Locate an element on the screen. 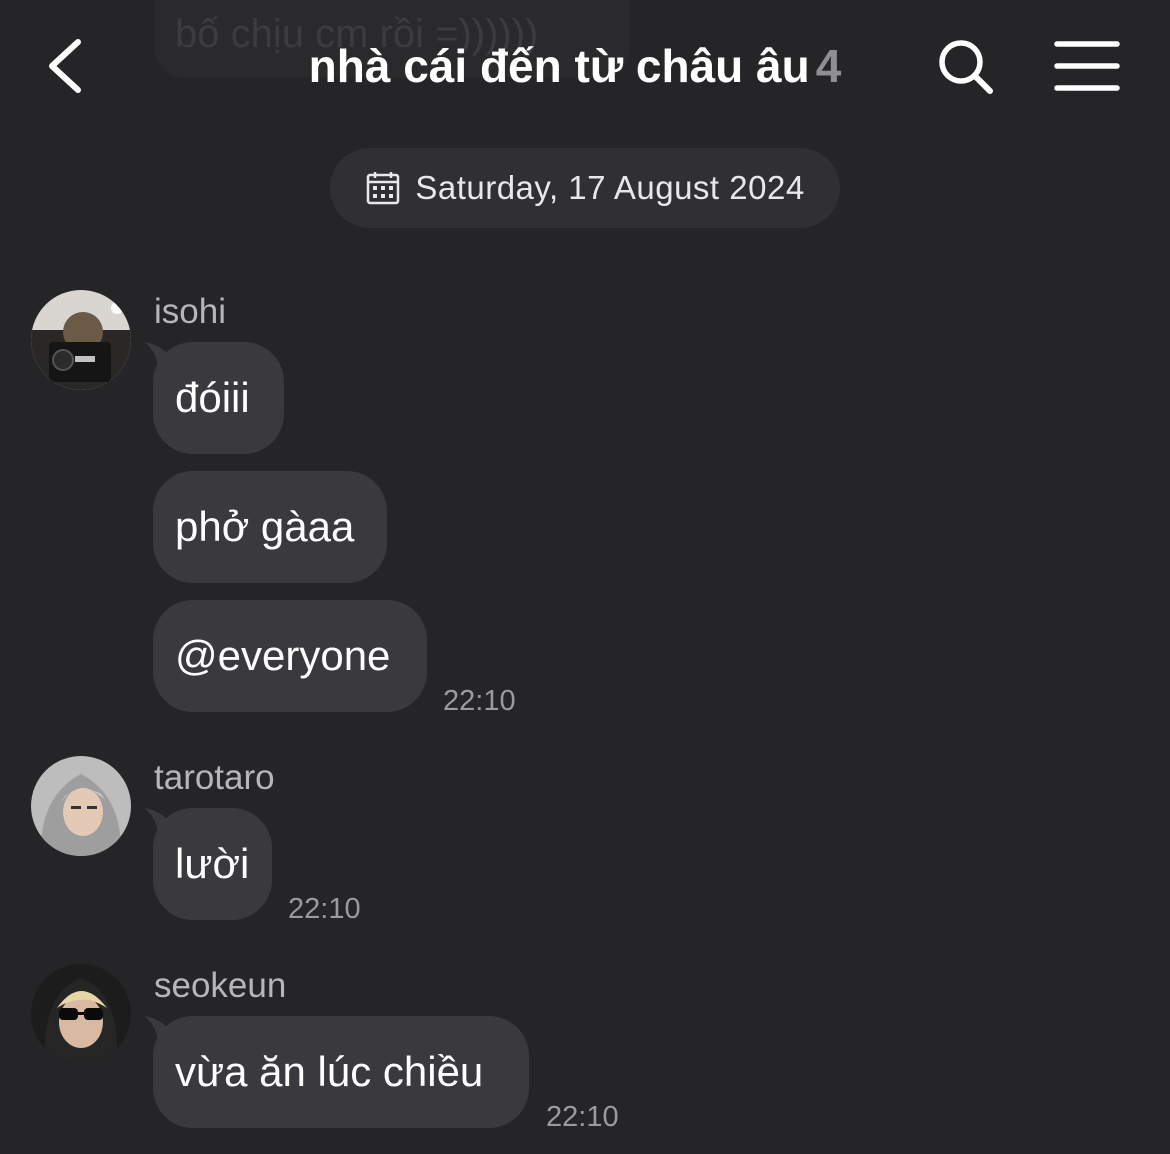  sender-name: seokeun is located at coordinates (220, 985).